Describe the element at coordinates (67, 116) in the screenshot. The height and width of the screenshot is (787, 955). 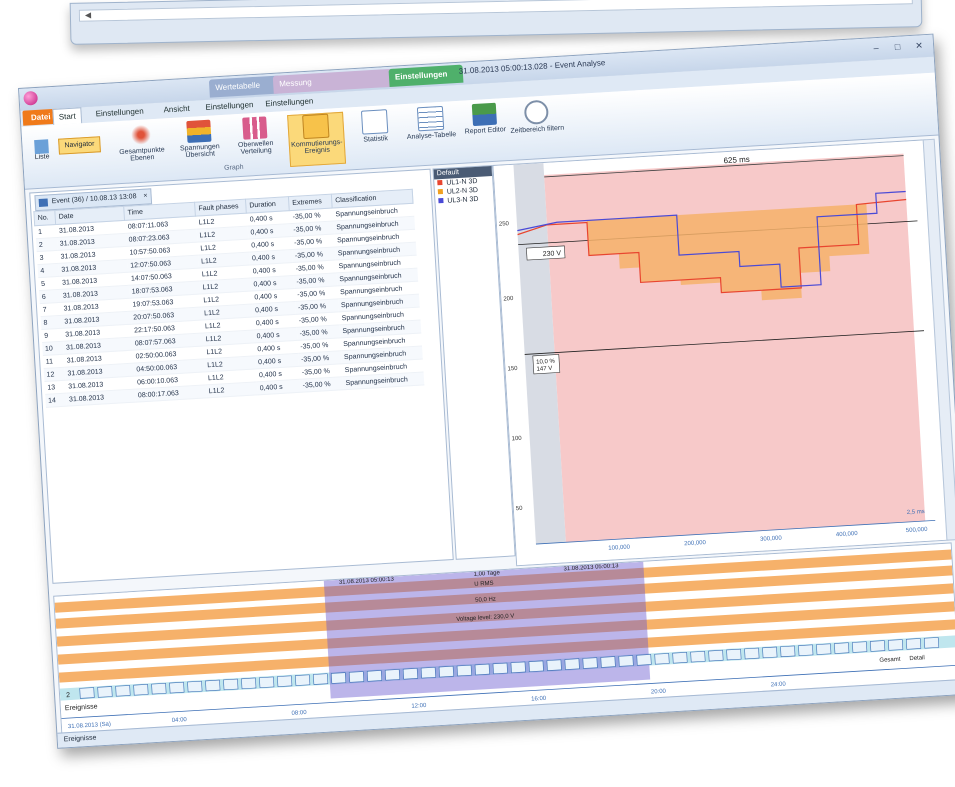
I see `tab-start: Start` at that location.